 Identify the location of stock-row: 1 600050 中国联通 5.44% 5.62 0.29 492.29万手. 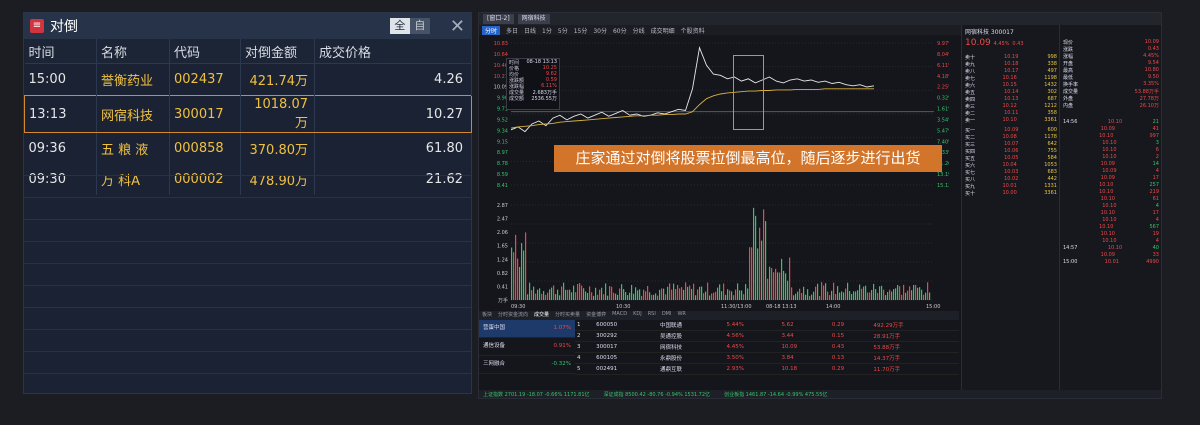
(767, 325).